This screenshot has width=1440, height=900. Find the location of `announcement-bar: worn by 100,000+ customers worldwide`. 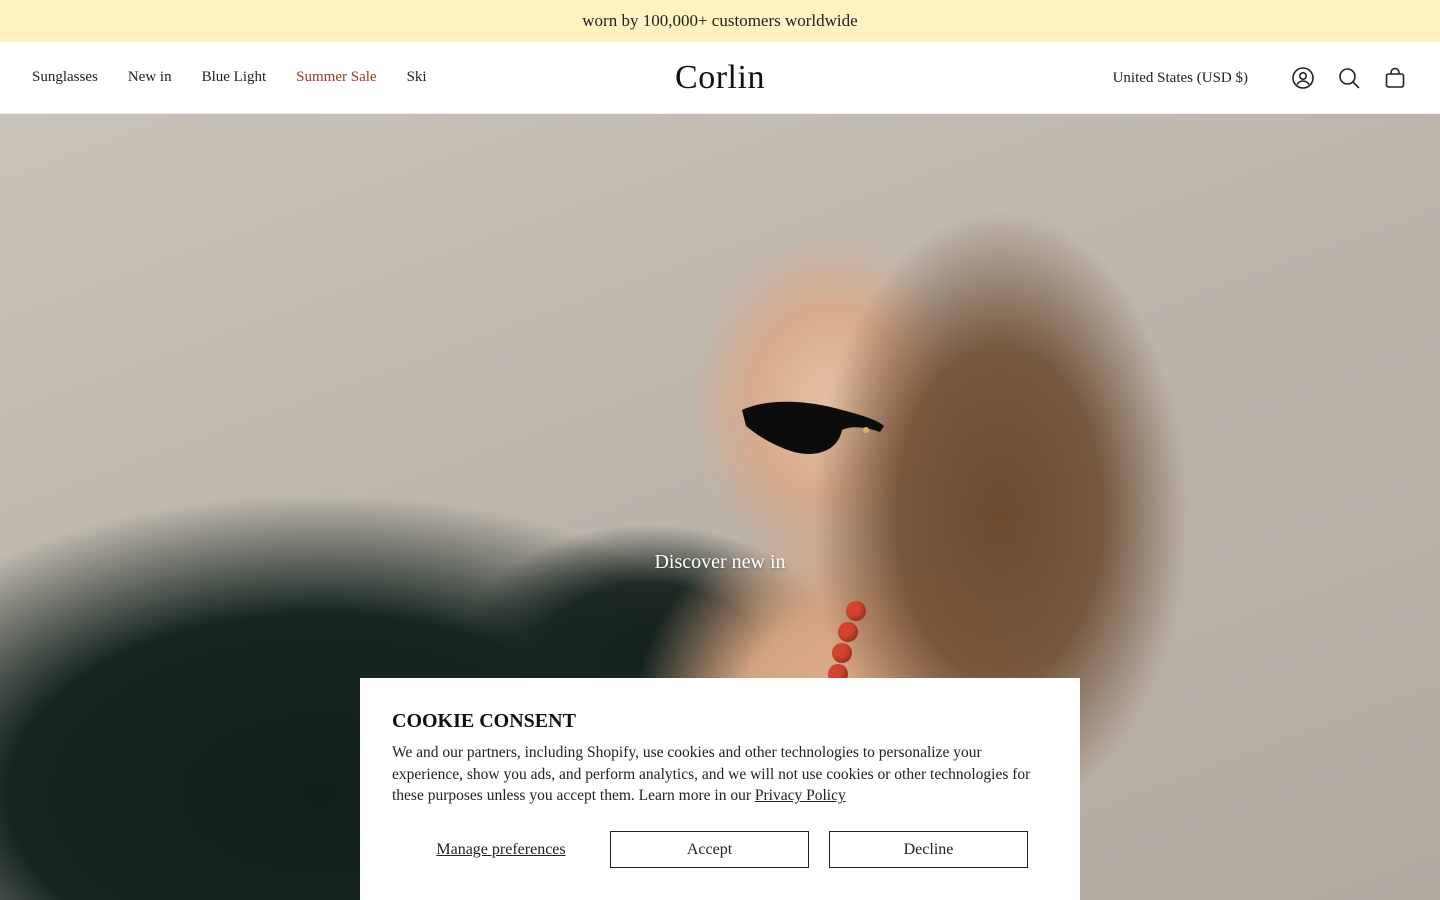

announcement-bar: worn by 100,000+ customers worldwide is located at coordinates (720, 21).